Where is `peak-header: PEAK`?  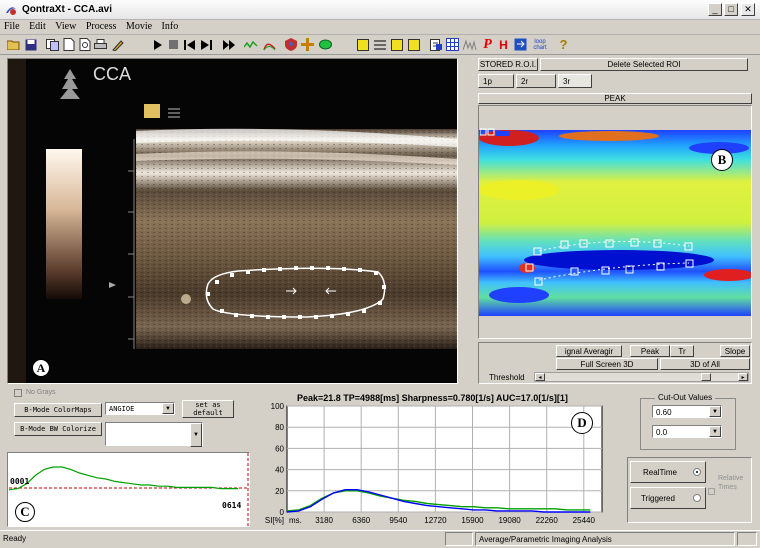 peak-header: PEAK is located at coordinates (615, 98).